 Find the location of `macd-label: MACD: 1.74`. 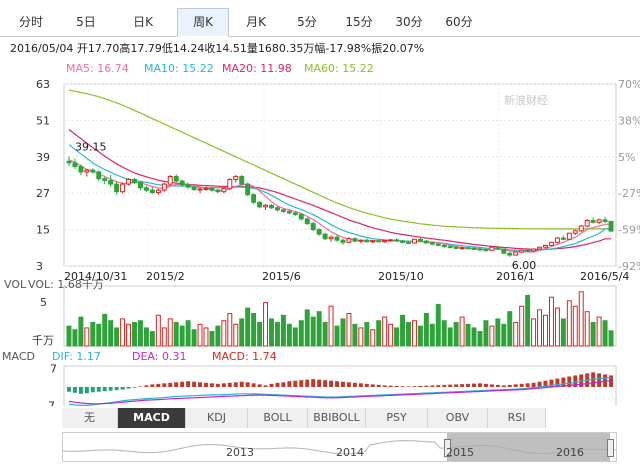

macd-label: MACD: 1.74 is located at coordinates (244, 356).